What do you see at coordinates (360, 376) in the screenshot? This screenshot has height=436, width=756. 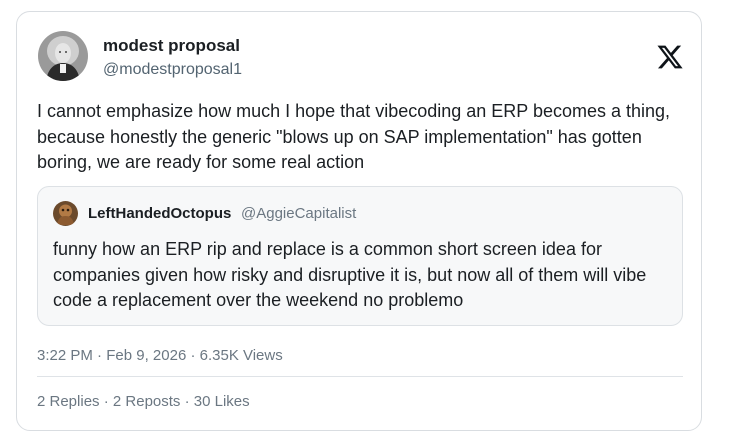 I see `divider` at bounding box center [360, 376].